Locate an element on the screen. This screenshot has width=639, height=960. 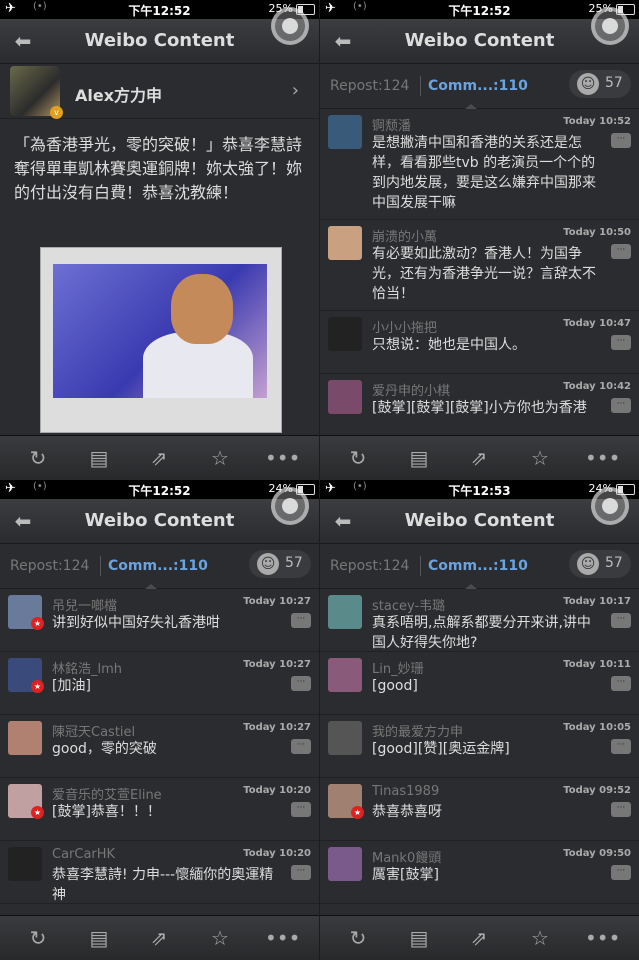
comment-author: 爱丹申的小棋 is located at coordinates (411, 389).